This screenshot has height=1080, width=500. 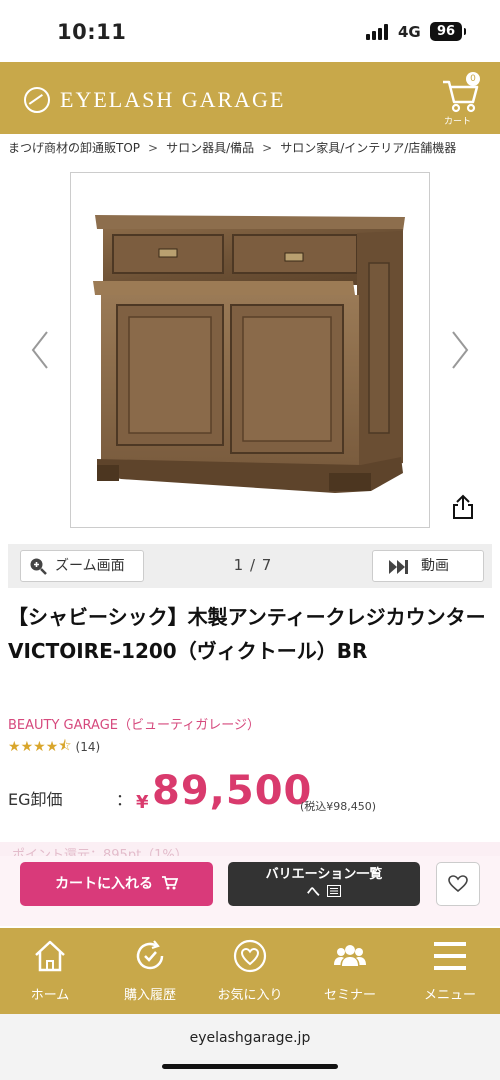 I want to click on gallery-toolbar: ズーム画面 1 / 7 動画, so click(x=250, y=566).